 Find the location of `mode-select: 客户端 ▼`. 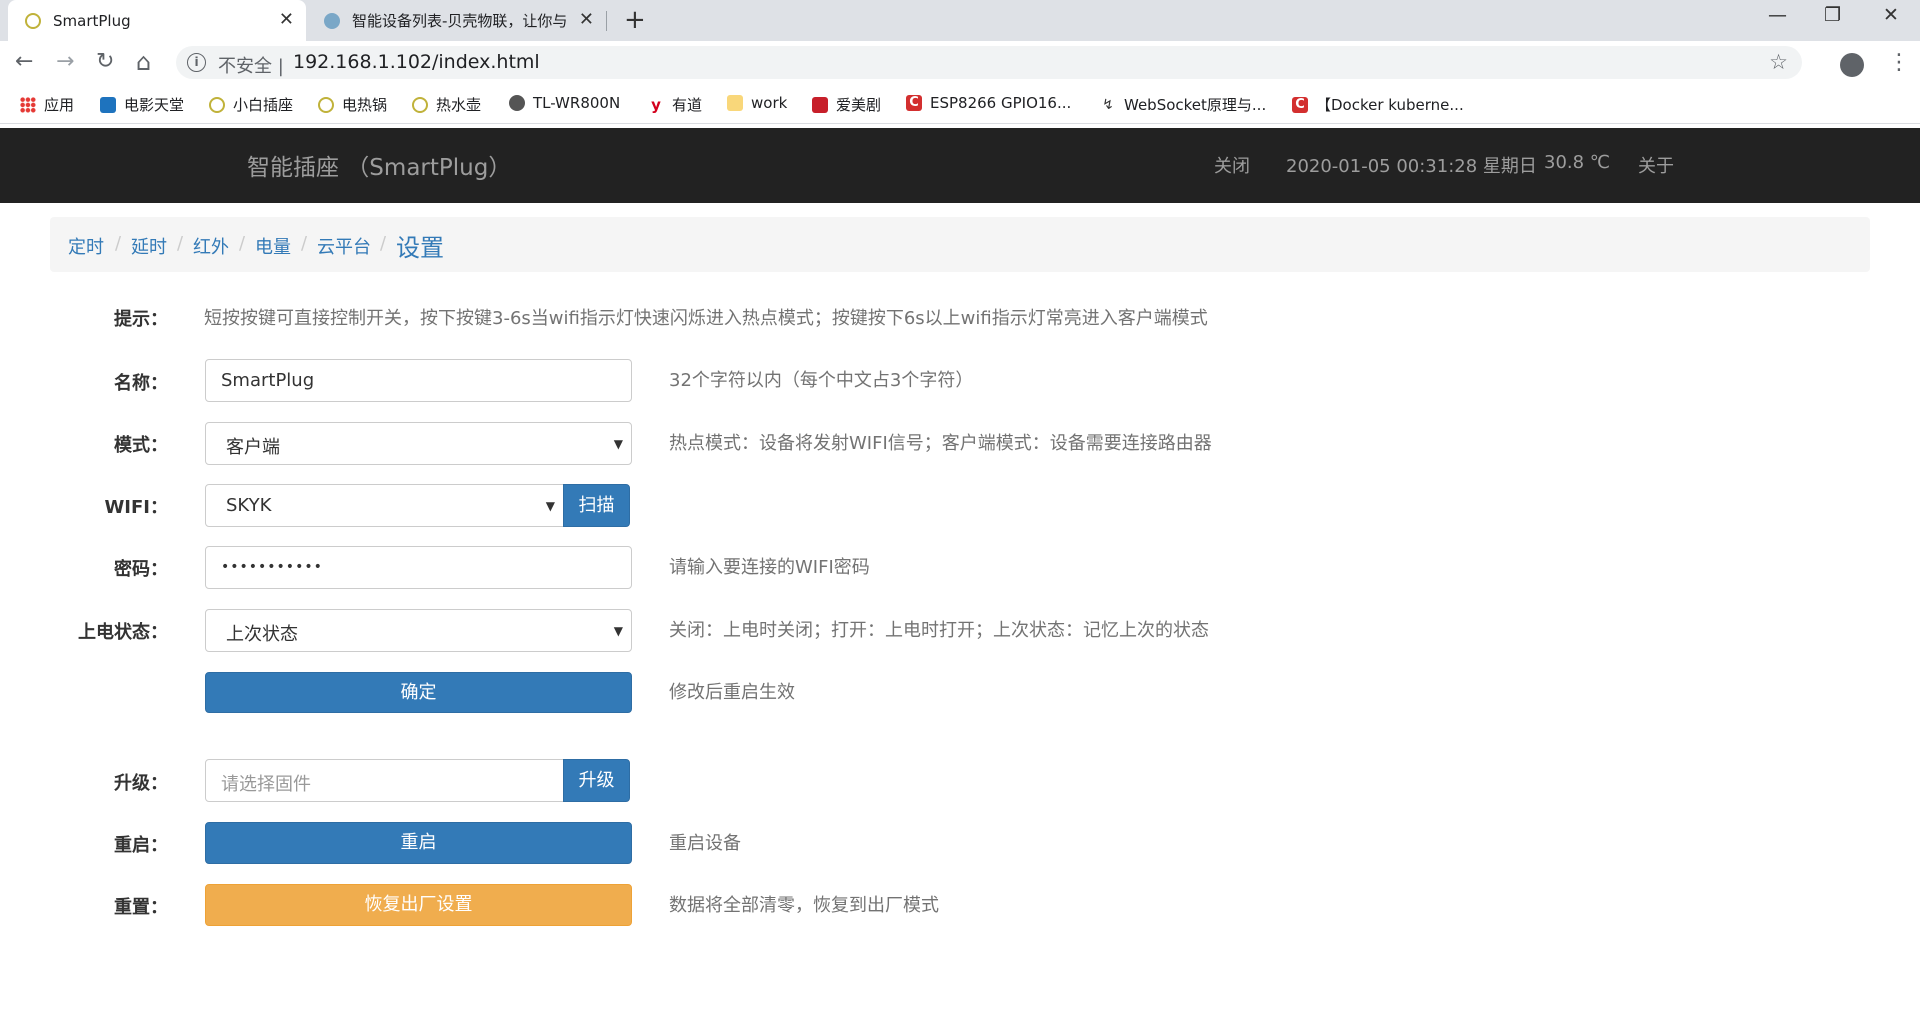

mode-select: 客户端 ▼ is located at coordinates (418, 443).